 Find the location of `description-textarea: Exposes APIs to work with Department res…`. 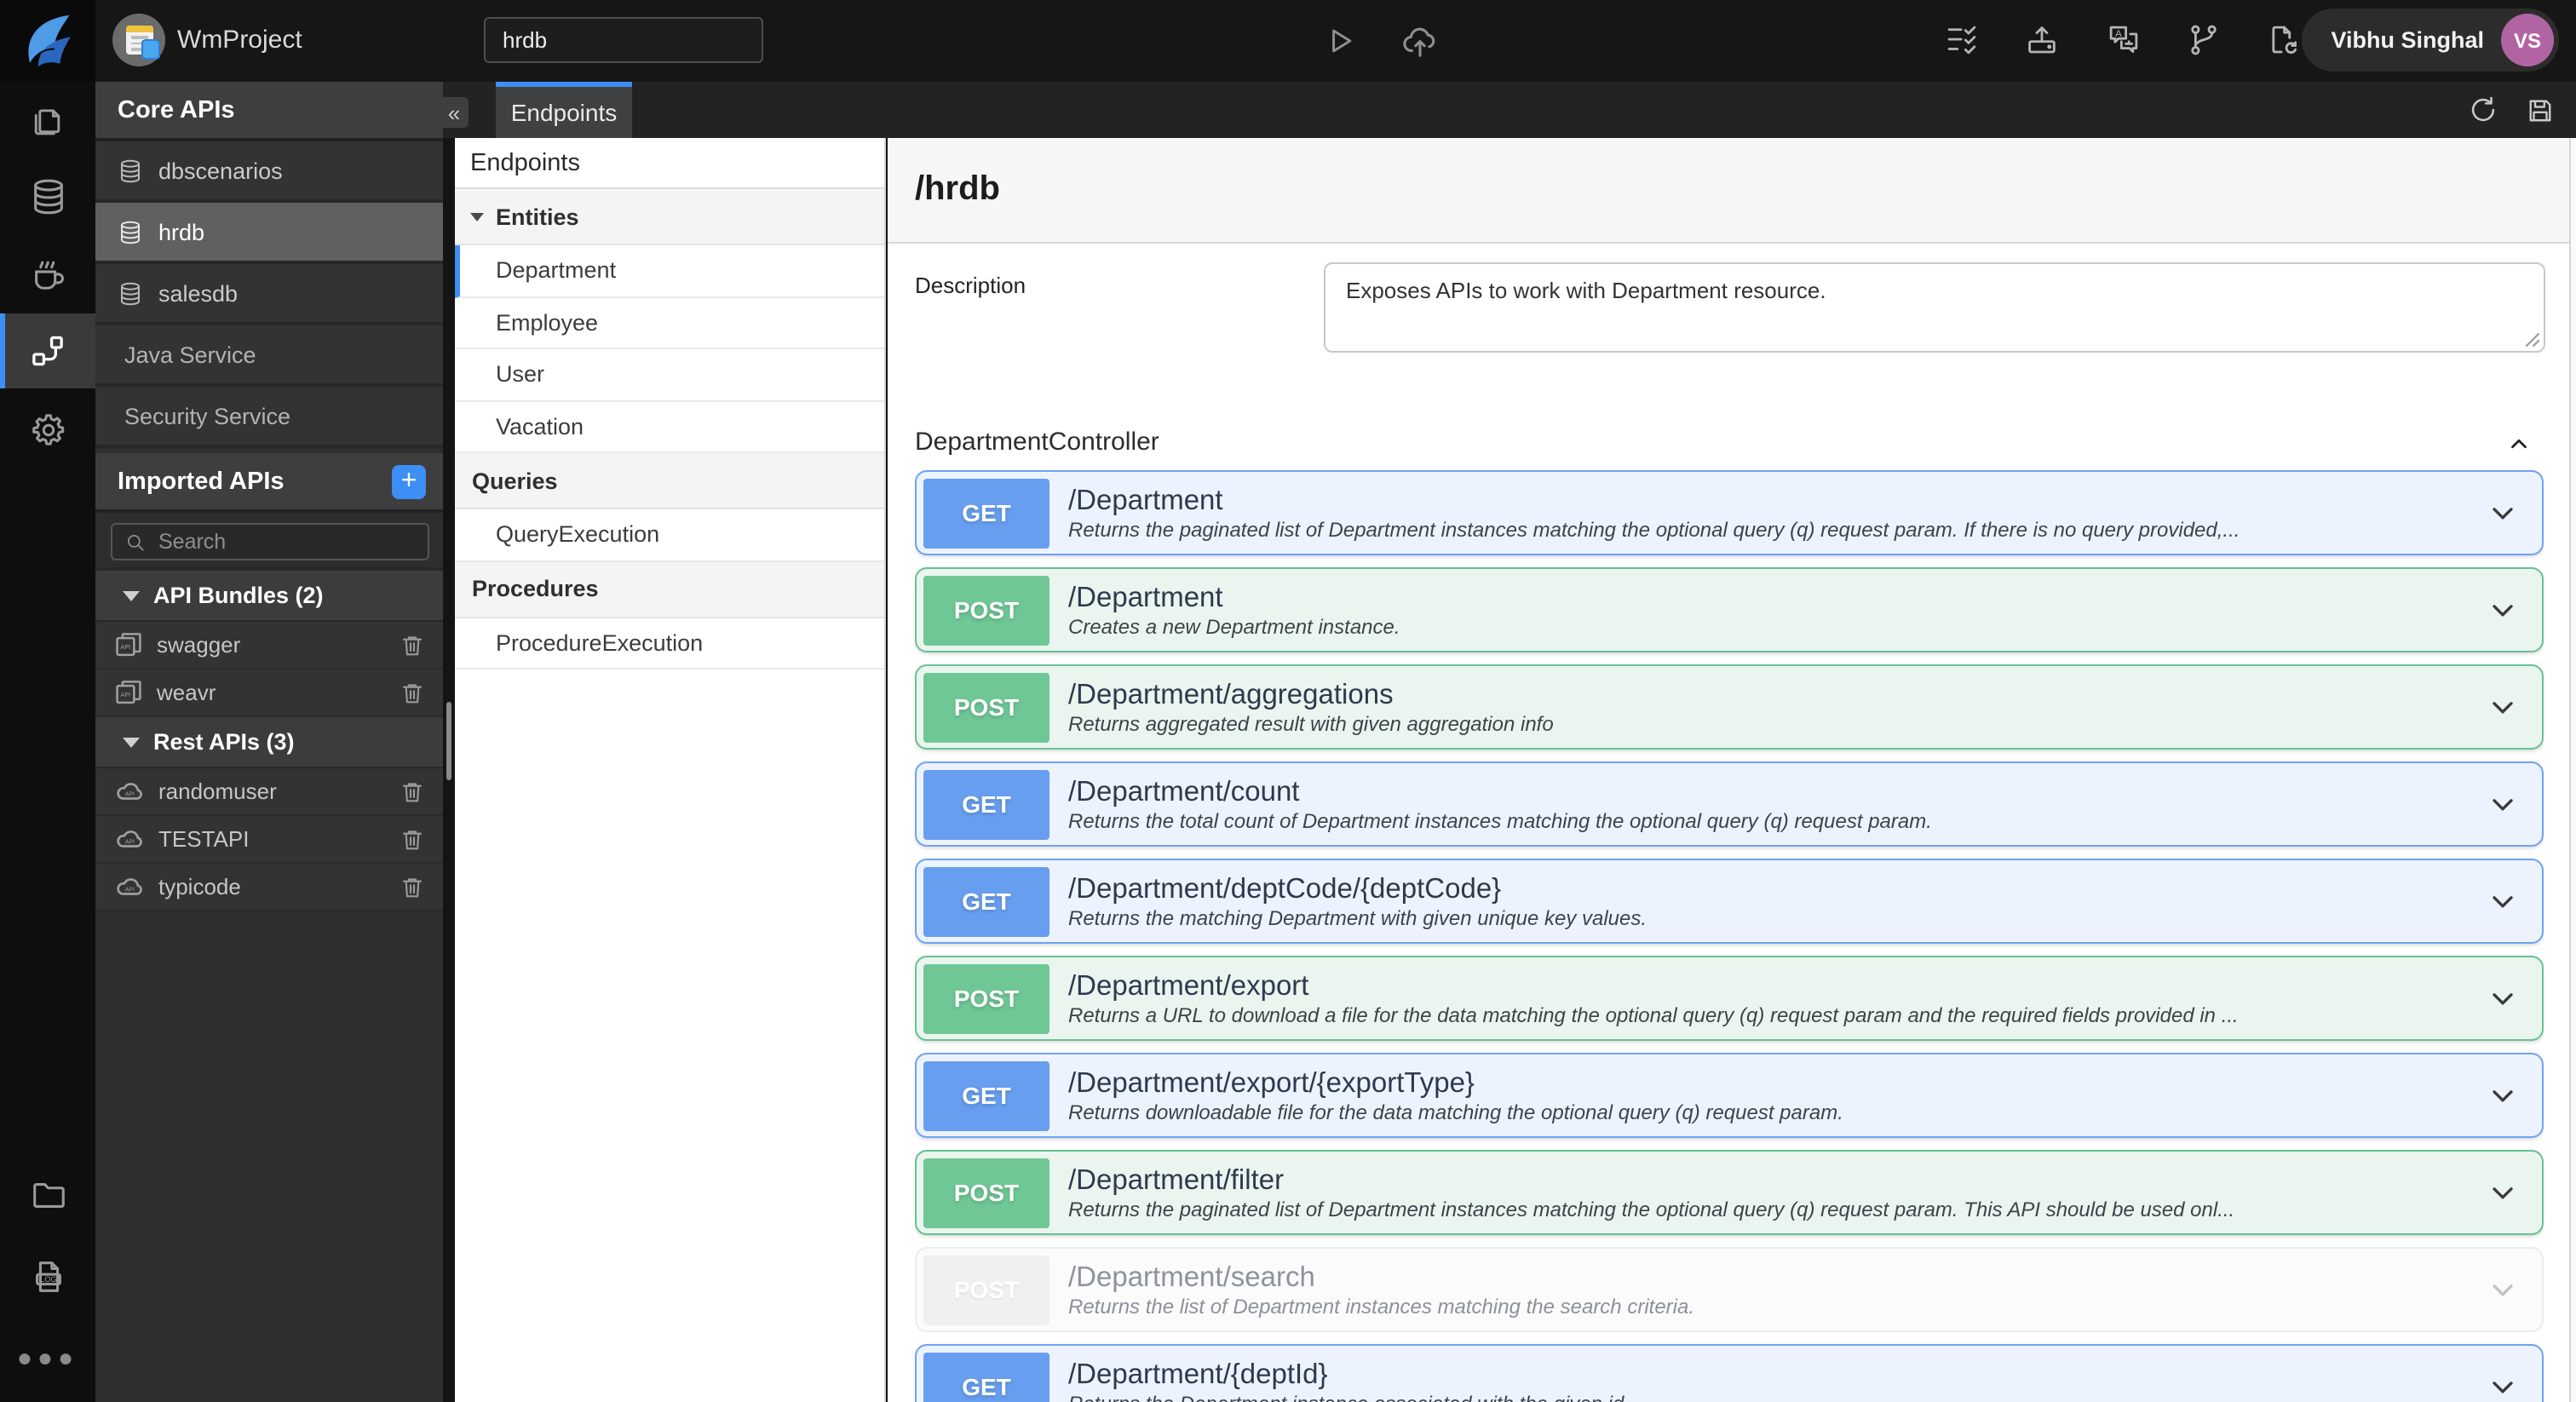

description-textarea: Exposes APIs to work with Department res… is located at coordinates (1935, 307).